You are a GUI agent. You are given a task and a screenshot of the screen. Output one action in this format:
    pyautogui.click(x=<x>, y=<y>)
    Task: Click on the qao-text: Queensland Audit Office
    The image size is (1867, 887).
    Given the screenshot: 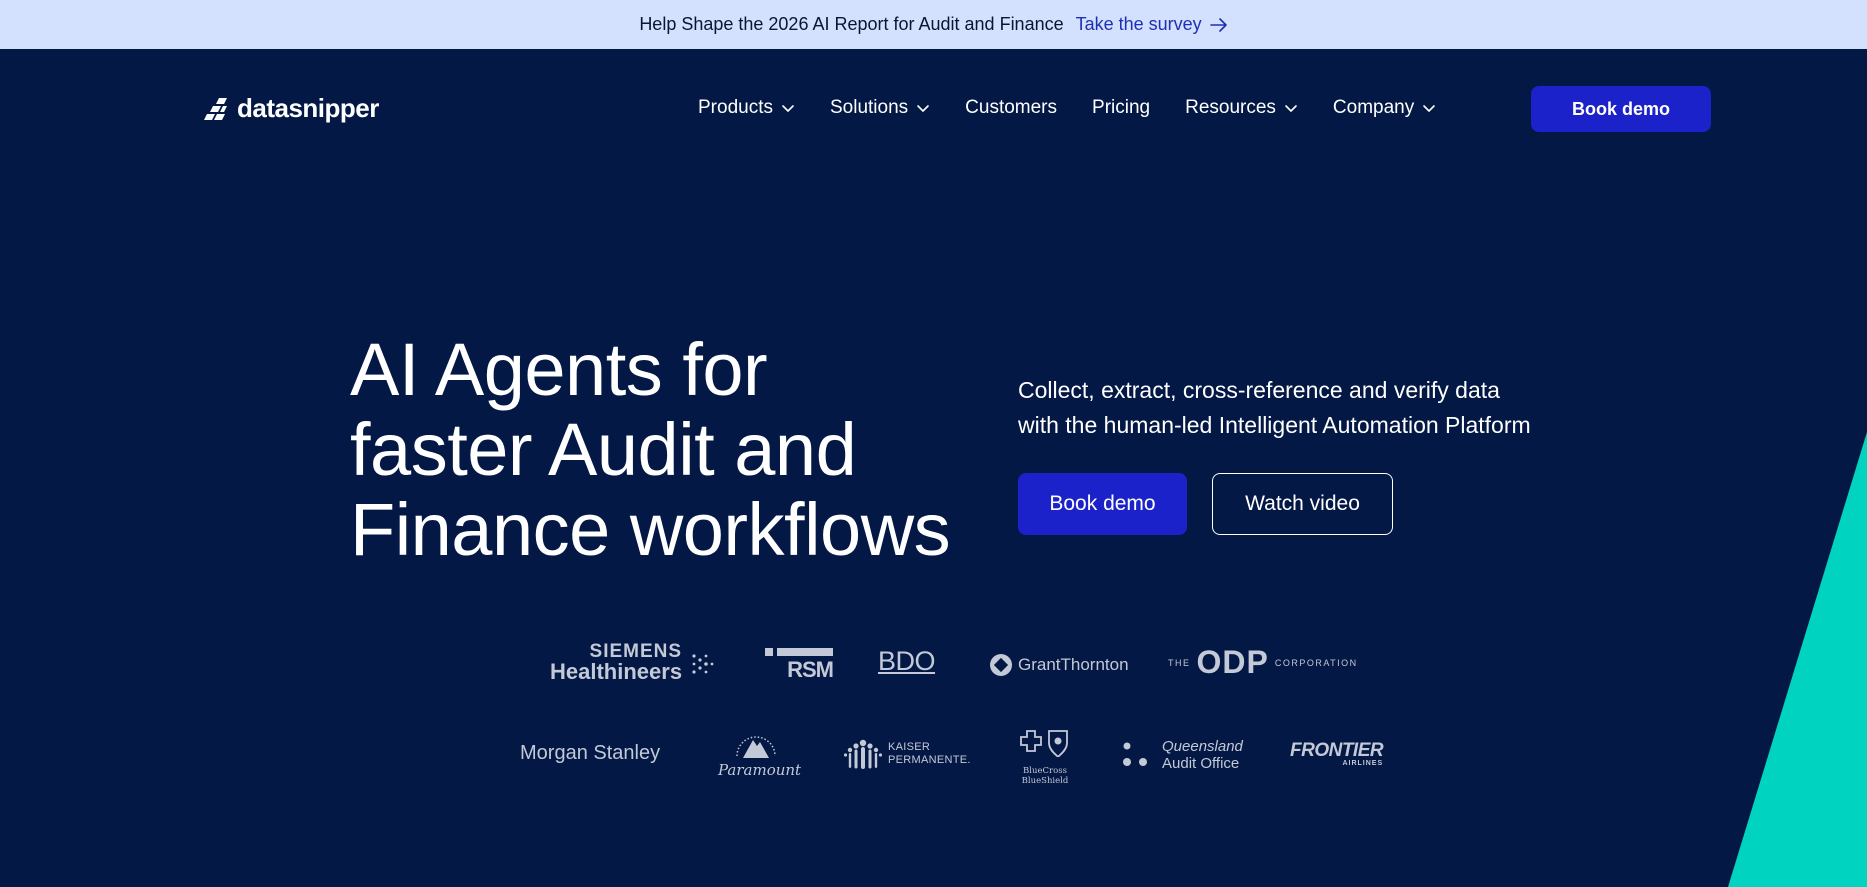 What is the action you would take?
    pyautogui.click(x=1202, y=755)
    